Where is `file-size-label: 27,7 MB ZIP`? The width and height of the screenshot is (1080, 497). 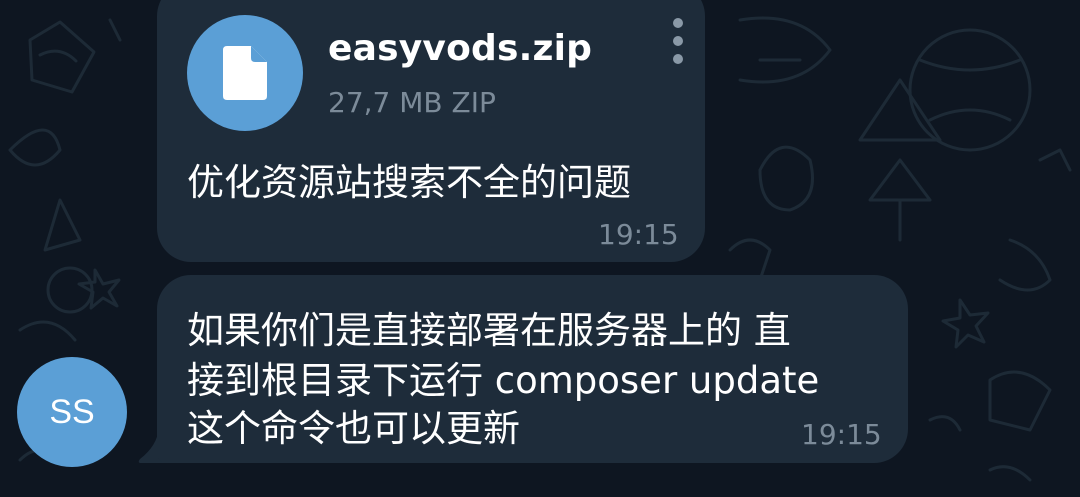
file-size-label: 27,7 MB ZIP is located at coordinates (412, 102).